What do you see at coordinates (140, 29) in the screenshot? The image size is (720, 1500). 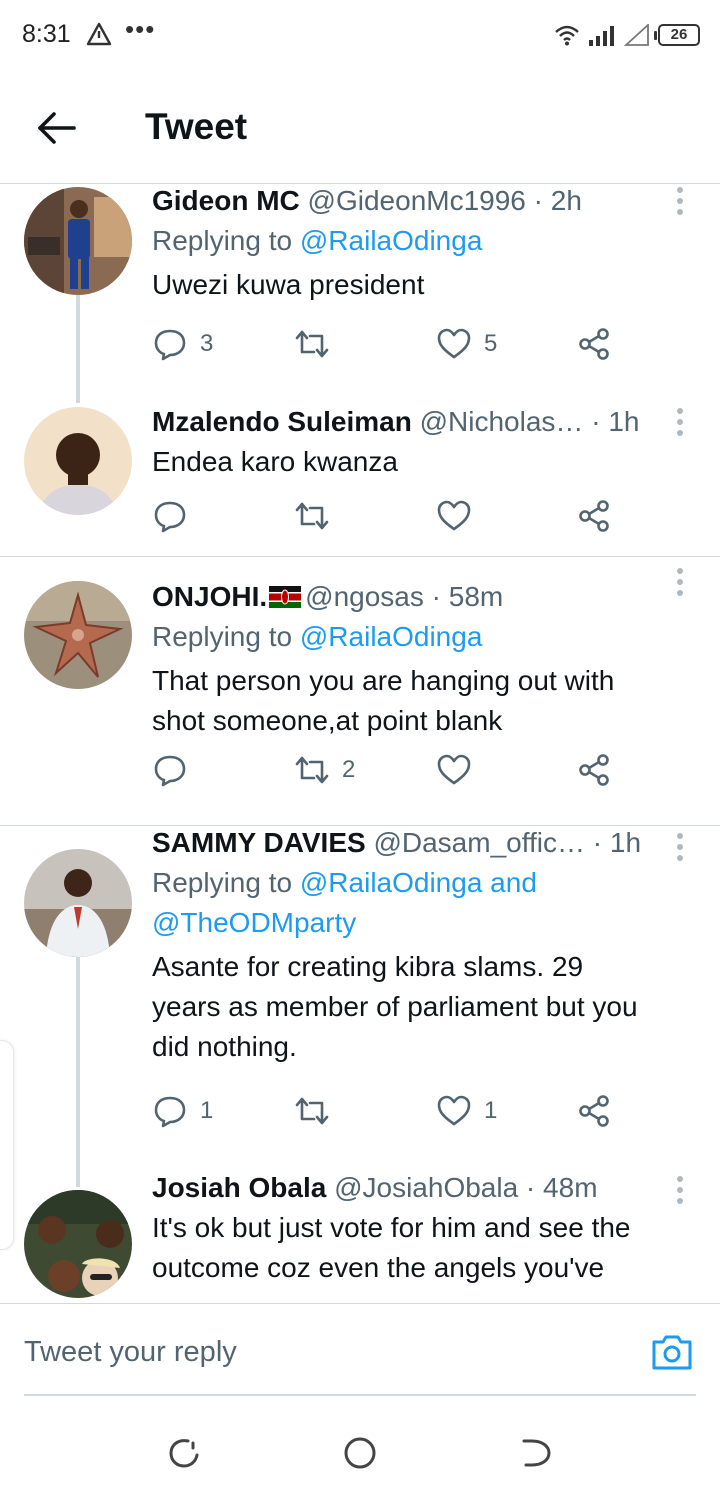 I see `more-notifications-icon: •••` at bounding box center [140, 29].